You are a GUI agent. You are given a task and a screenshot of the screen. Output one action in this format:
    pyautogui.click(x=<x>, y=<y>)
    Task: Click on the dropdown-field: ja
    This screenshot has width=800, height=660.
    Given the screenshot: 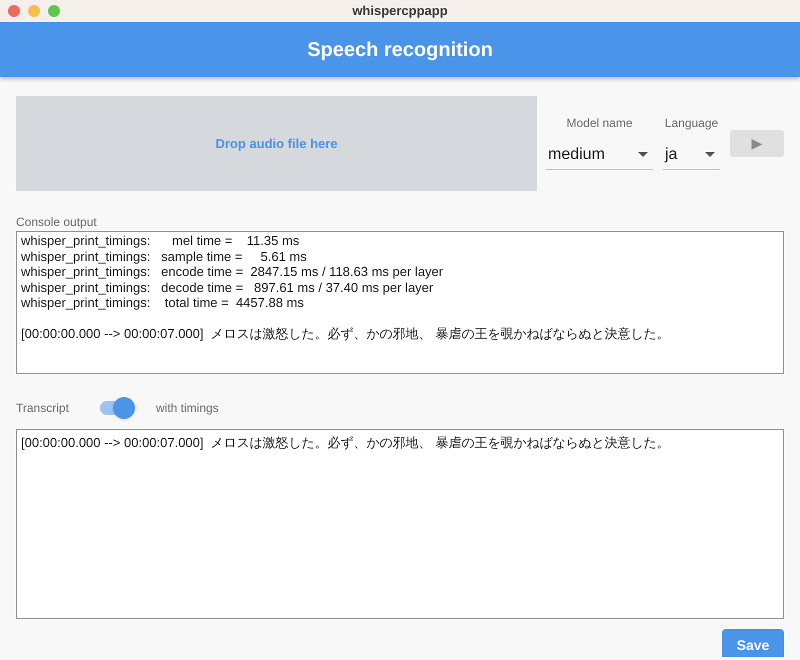 What is the action you would take?
    pyautogui.click(x=691, y=155)
    